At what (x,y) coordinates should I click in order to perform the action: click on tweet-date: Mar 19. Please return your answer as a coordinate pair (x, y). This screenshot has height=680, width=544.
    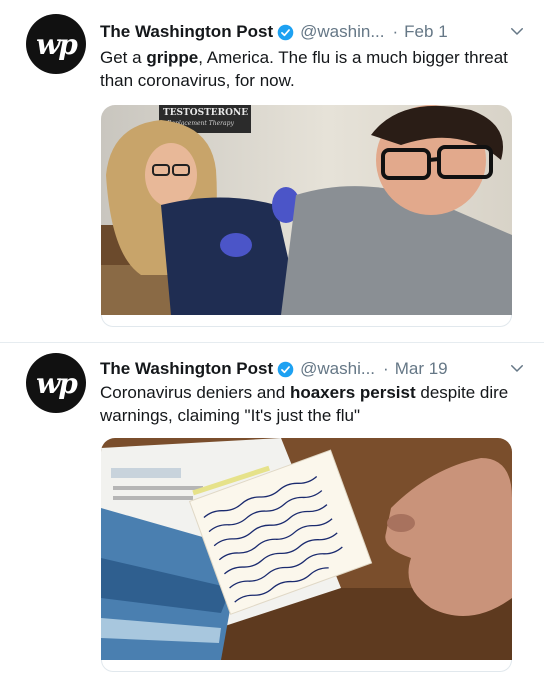
    Looking at the image, I should click on (421, 369).